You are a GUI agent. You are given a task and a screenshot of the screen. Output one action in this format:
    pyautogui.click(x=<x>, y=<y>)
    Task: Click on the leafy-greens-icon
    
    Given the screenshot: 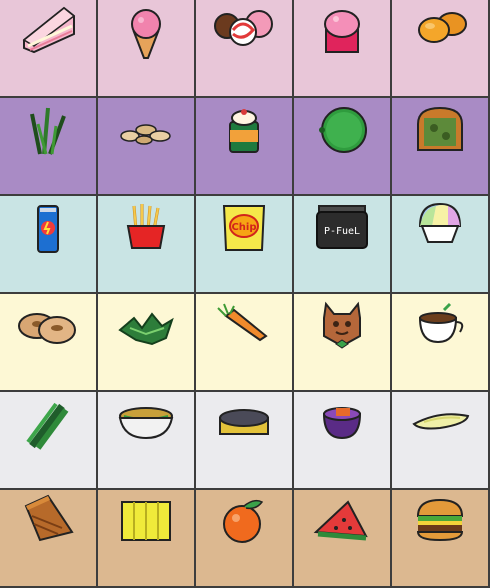 What is the action you would take?
    pyautogui.click(x=146, y=329)
    